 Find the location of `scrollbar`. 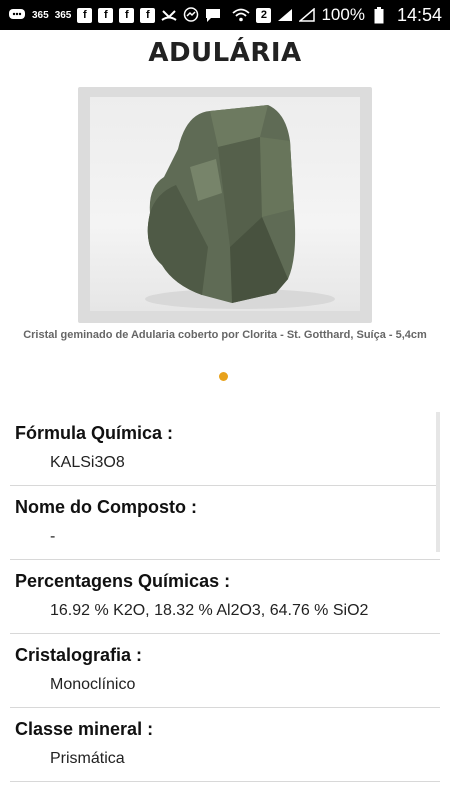

scrollbar is located at coordinates (438, 482).